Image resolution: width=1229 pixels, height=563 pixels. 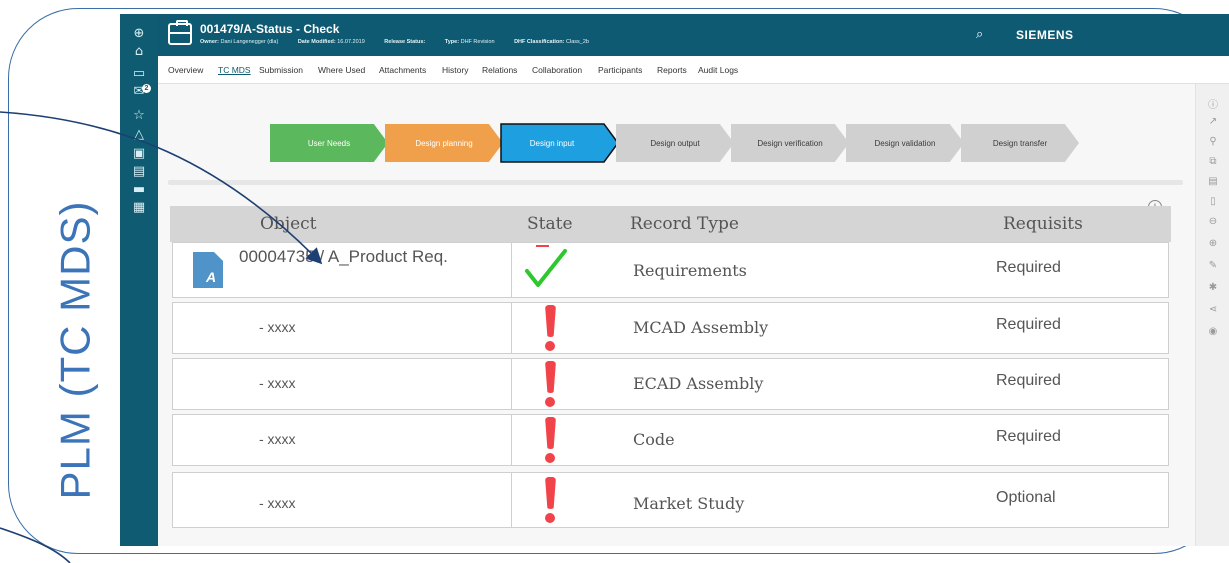 What do you see at coordinates (341, 70) in the screenshot?
I see `tab-where-used: Where Used` at bounding box center [341, 70].